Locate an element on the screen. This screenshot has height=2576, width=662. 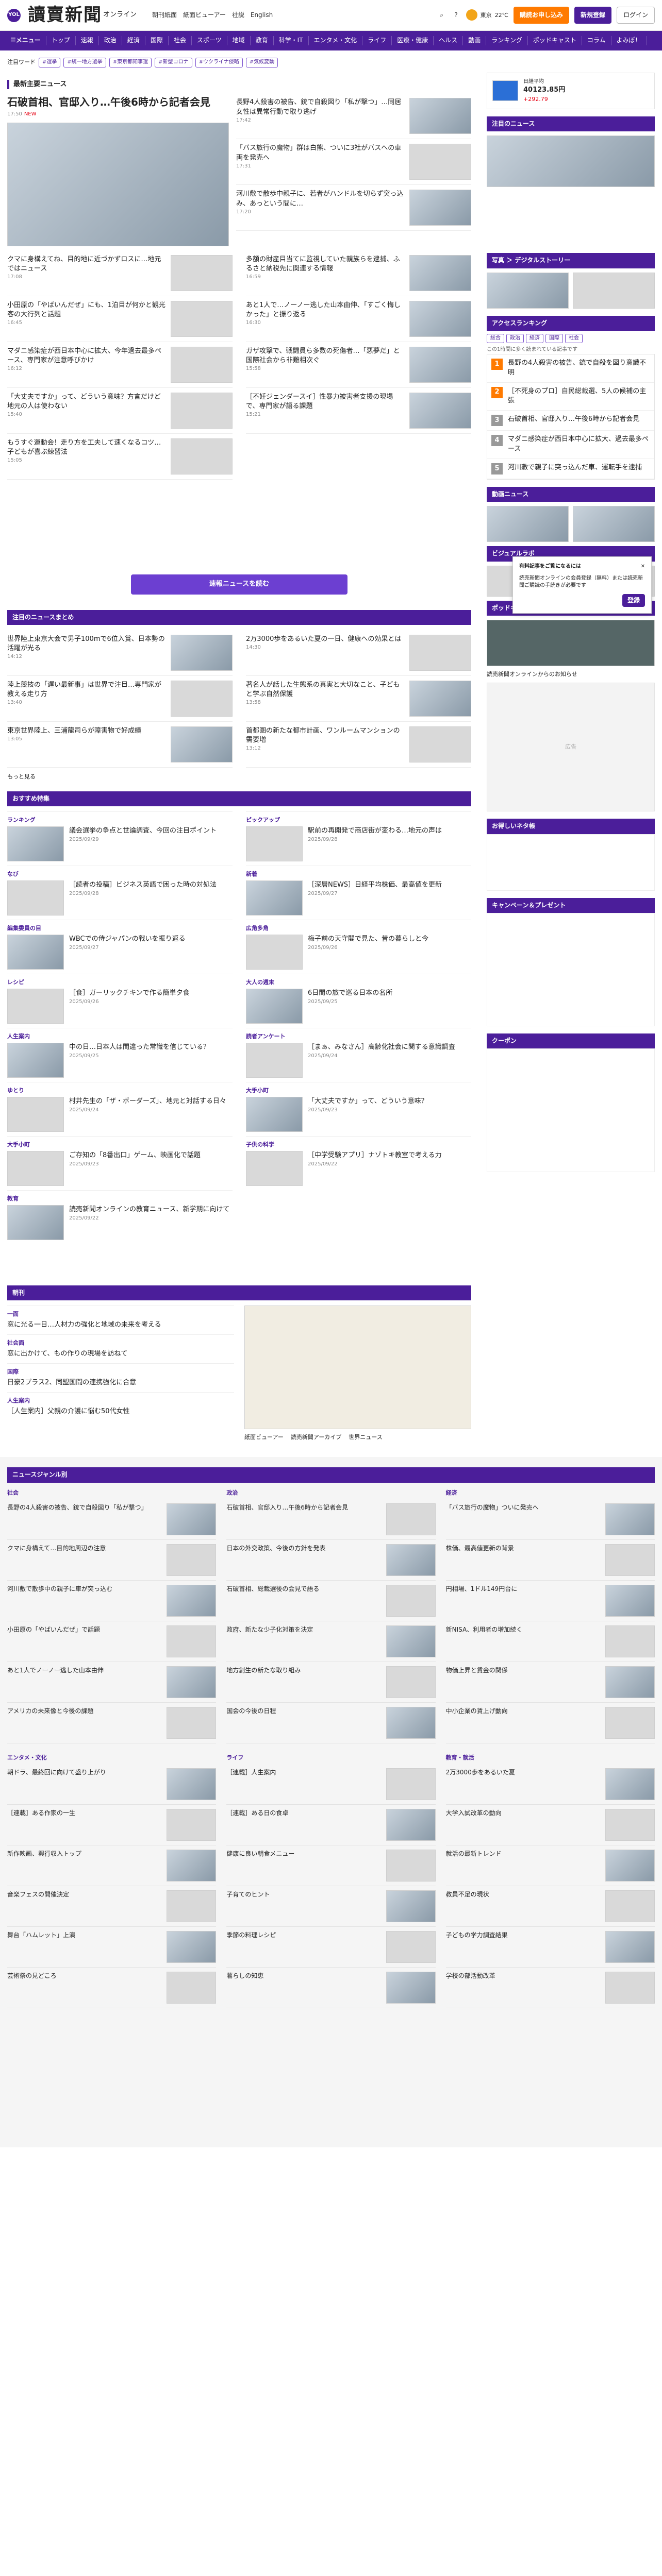
list-item: 「バス旅行の魔物」群は白熊、ついに3社がバスへの車両を発売へ 17:31 is located at coordinates (353, 162).